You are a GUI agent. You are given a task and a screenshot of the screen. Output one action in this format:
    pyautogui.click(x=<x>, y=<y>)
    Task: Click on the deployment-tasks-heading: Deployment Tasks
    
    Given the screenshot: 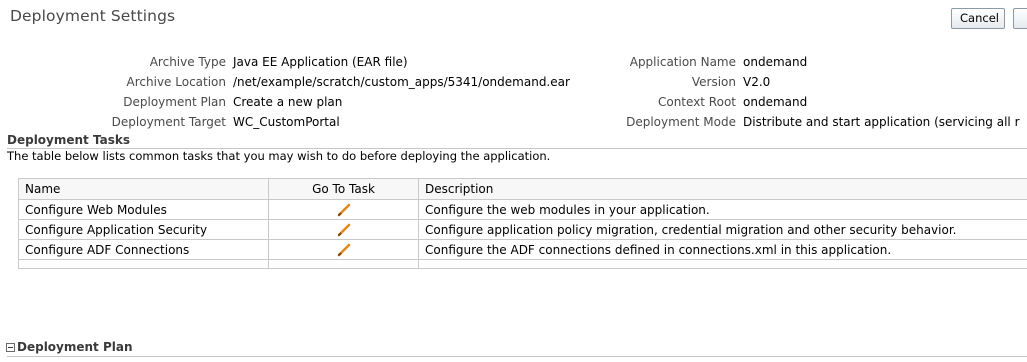 What is the action you would take?
    pyautogui.click(x=68, y=140)
    